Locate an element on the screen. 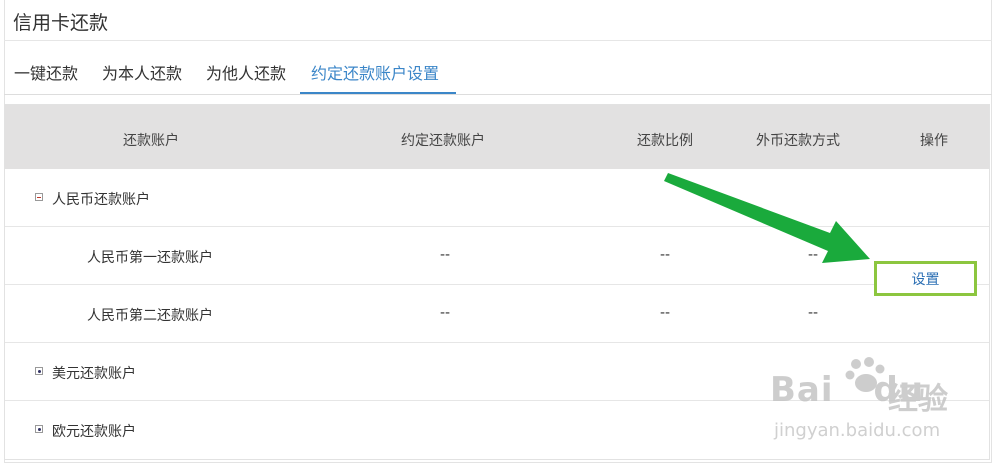 The height and width of the screenshot is (465, 1000). group-label: 欧元还款账户 is located at coordinates (94, 432).